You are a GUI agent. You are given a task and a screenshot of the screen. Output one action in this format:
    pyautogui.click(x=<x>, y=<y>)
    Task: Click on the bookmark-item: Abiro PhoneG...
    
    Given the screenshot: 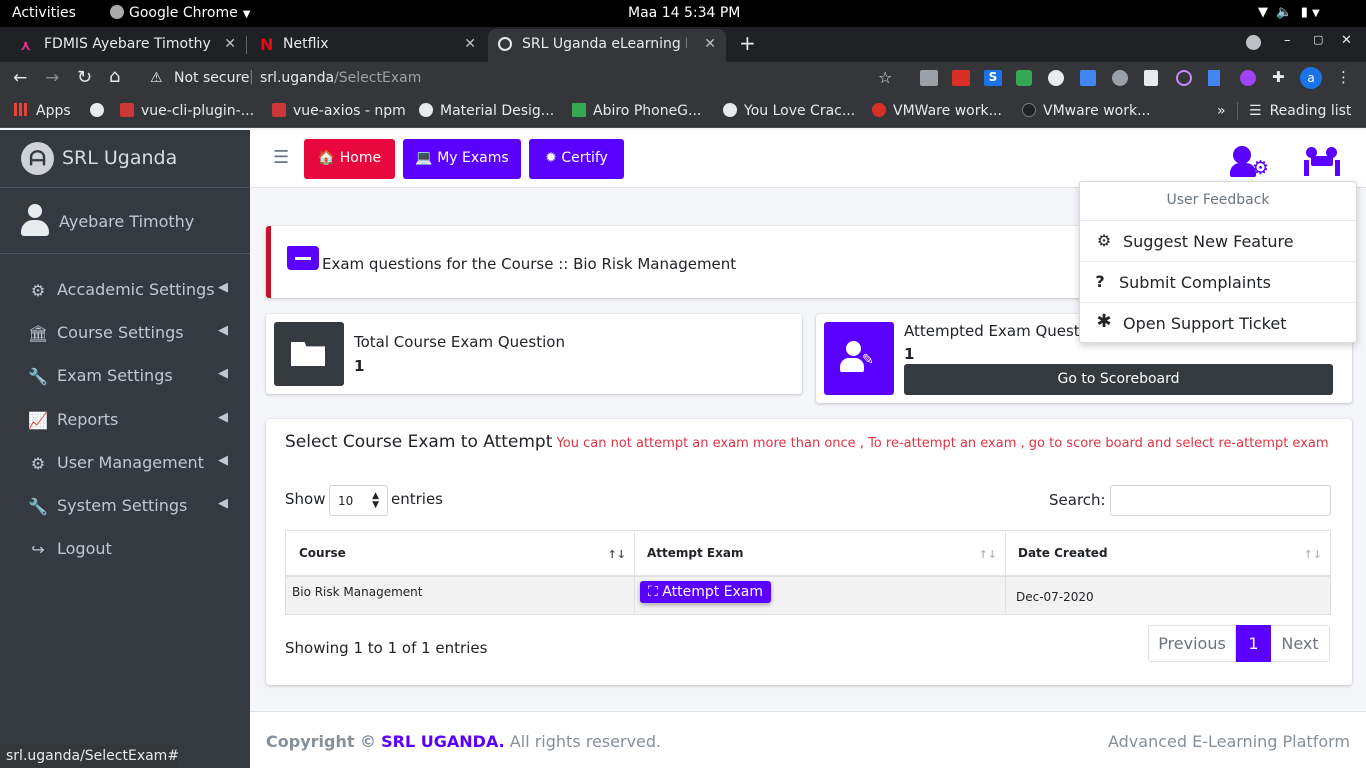 What is the action you would take?
    pyautogui.click(x=636, y=111)
    